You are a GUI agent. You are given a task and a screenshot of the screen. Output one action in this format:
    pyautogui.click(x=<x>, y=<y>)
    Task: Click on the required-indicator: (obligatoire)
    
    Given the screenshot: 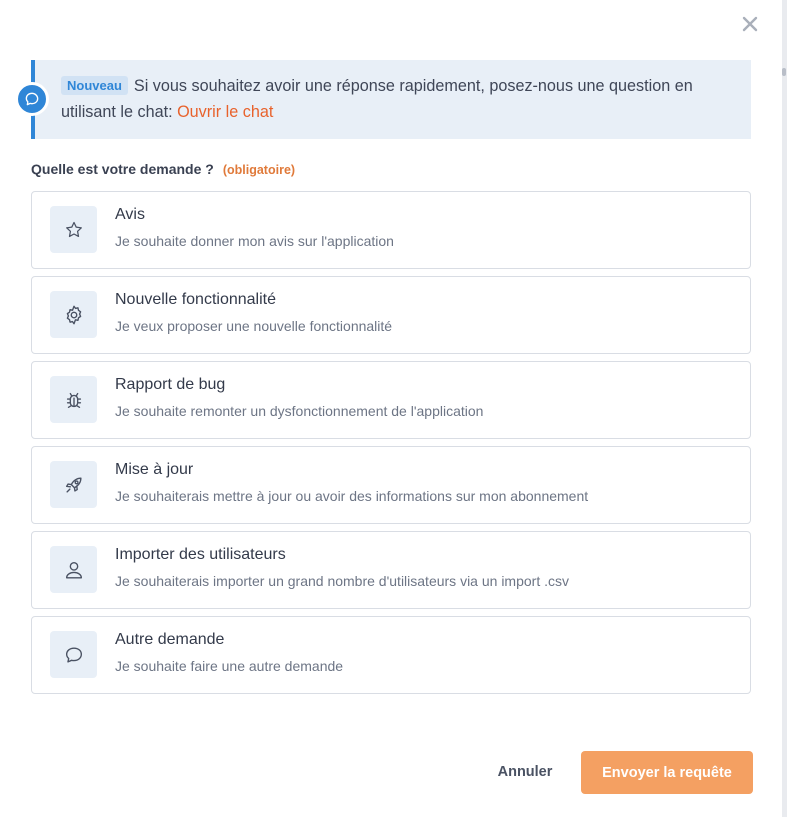 What is the action you would take?
    pyautogui.click(x=259, y=170)
    